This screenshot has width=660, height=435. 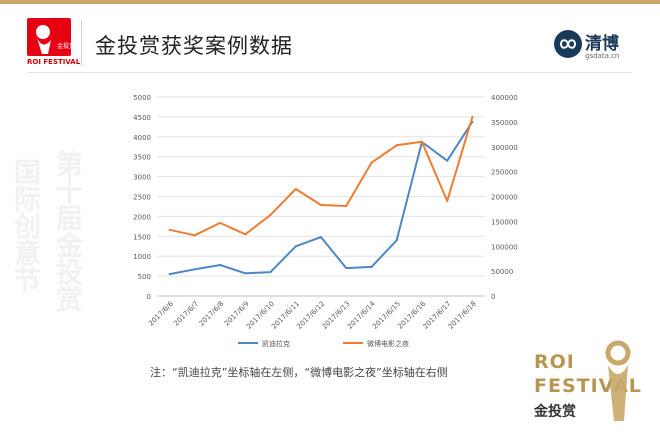 I want to click on y-right-tick-label: 50000, so click(x=502, y=272).